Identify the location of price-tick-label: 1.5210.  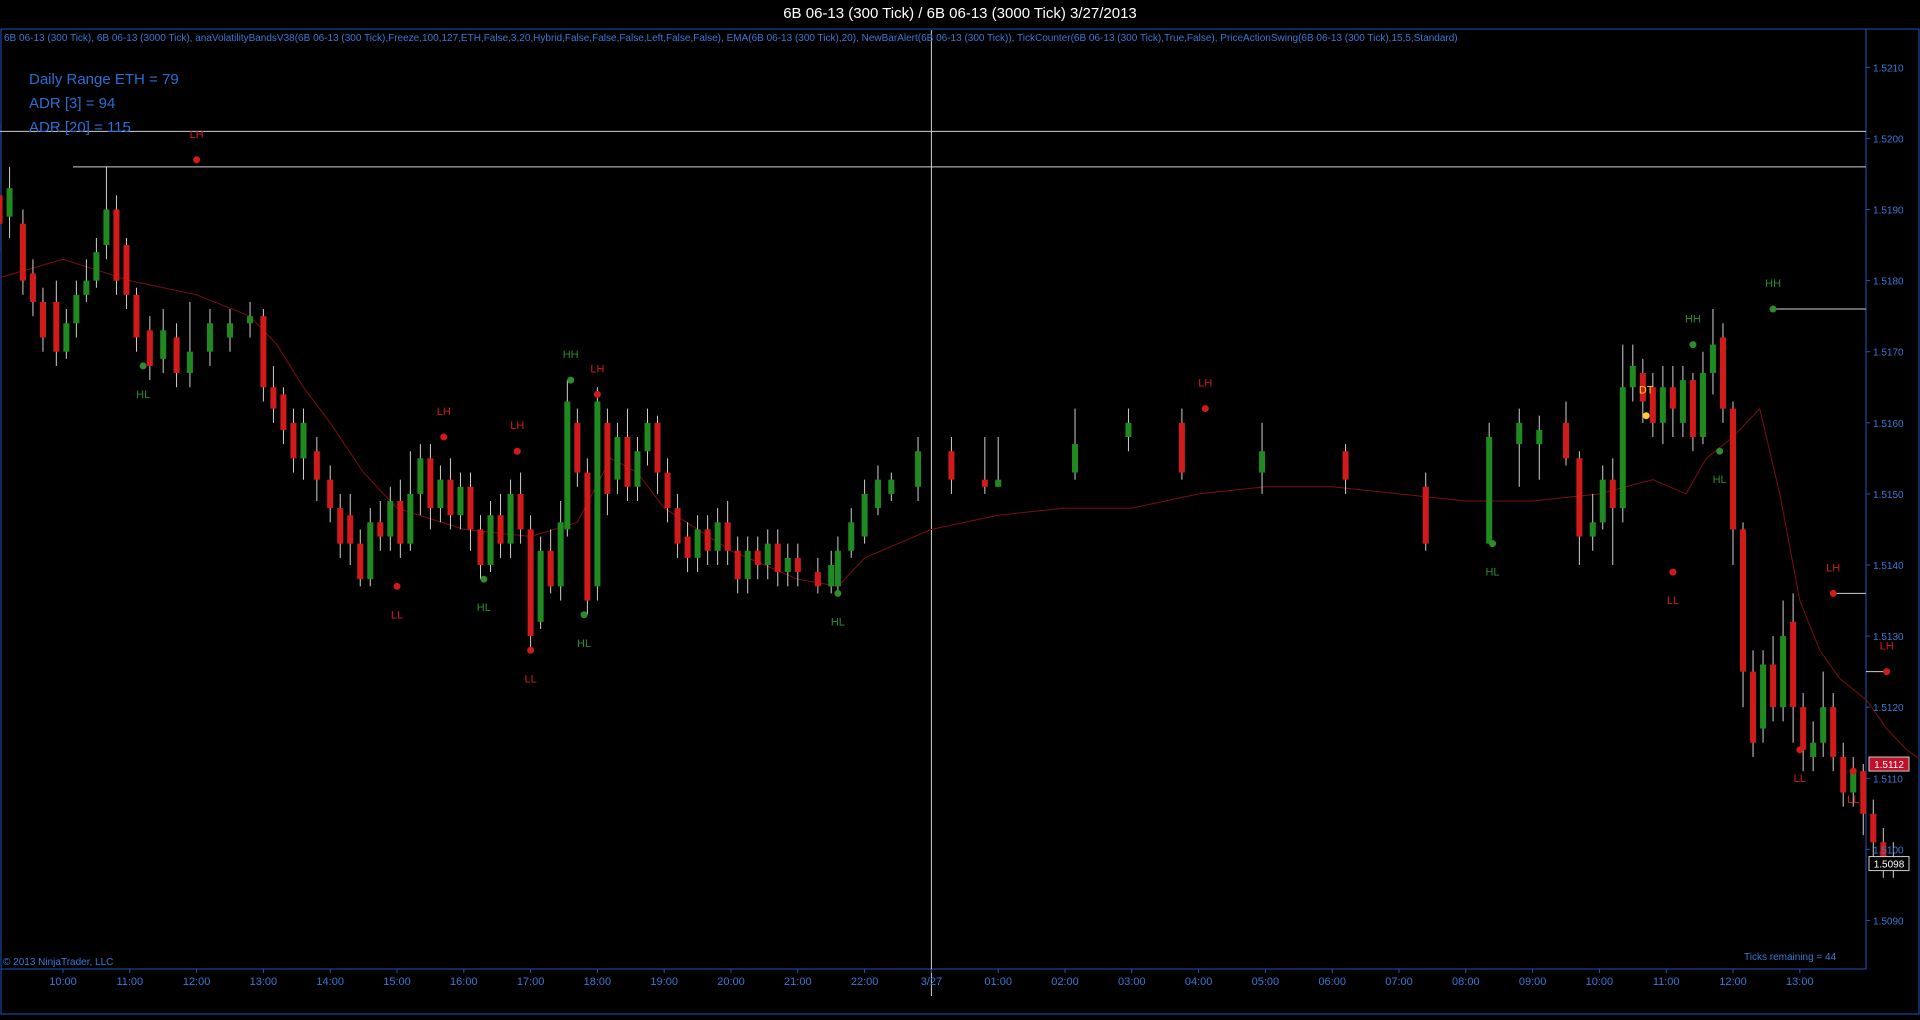
(1888, 68).